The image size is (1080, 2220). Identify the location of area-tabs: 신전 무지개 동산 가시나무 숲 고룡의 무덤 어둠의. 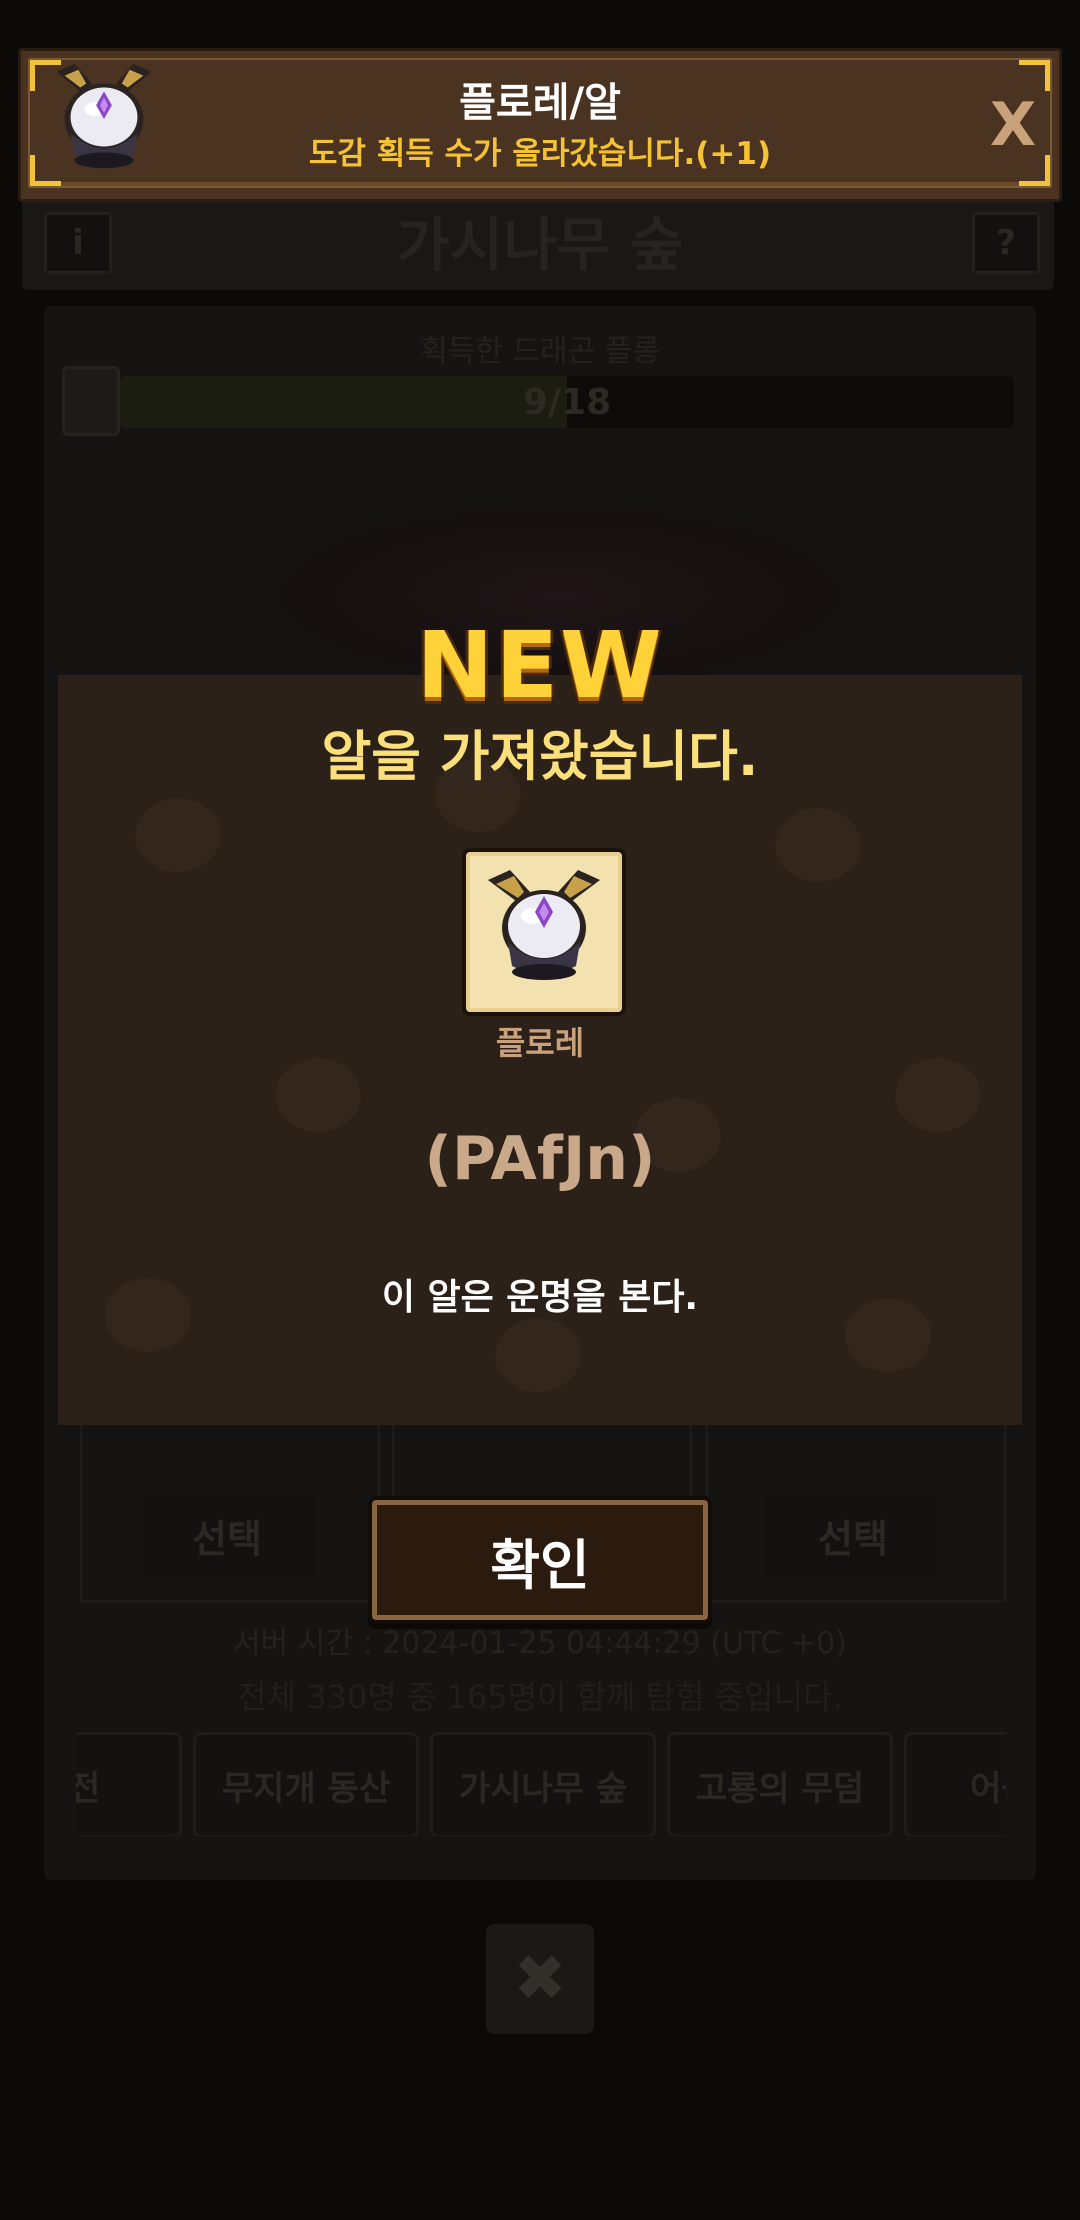
(541, 1784).